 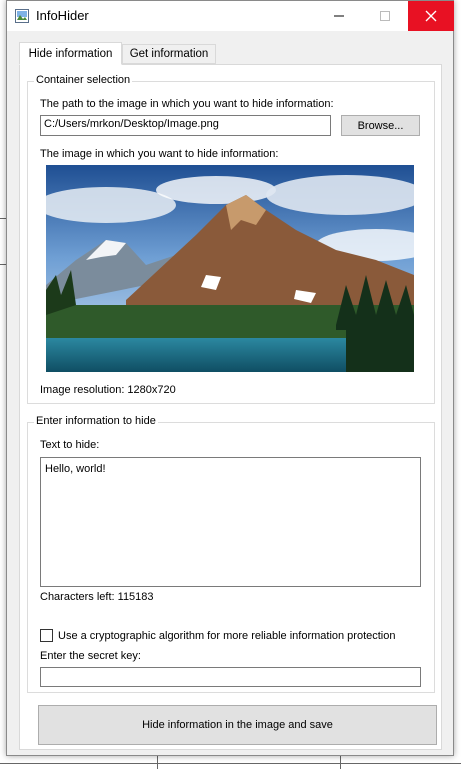 What do you see at coordinates (70, 53) in the screenshot?
I see `tab-hide-information: Hide information` at bounding box center [70, 53].